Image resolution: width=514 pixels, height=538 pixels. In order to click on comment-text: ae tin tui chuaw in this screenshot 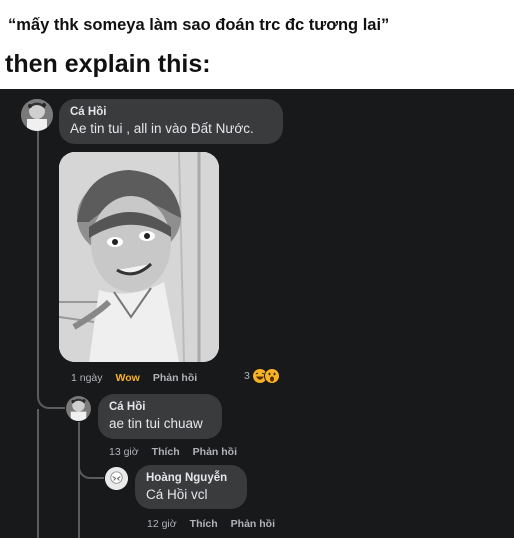, I will do `click(156, 423)`.